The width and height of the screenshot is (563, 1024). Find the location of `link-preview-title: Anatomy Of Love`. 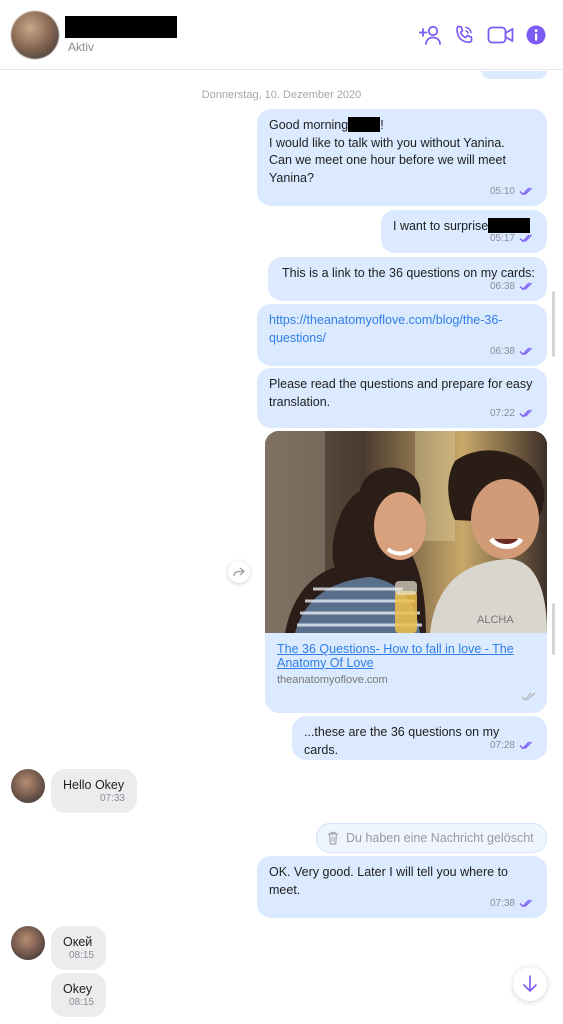

link-preview-title: Anatomy Of Love is located at coordinates (407, 663).